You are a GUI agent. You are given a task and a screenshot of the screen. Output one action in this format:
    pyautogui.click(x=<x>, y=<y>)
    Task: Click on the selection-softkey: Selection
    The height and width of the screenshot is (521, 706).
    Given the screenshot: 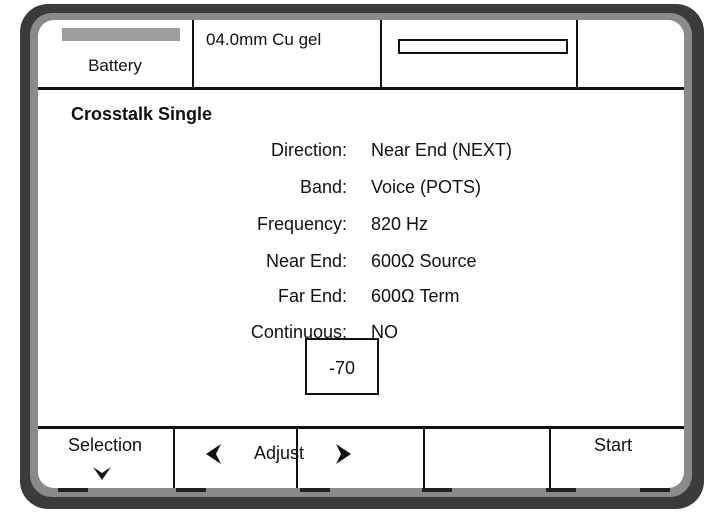 What is the action you would take?
    pyautogui.click(x=106, y=458)
    